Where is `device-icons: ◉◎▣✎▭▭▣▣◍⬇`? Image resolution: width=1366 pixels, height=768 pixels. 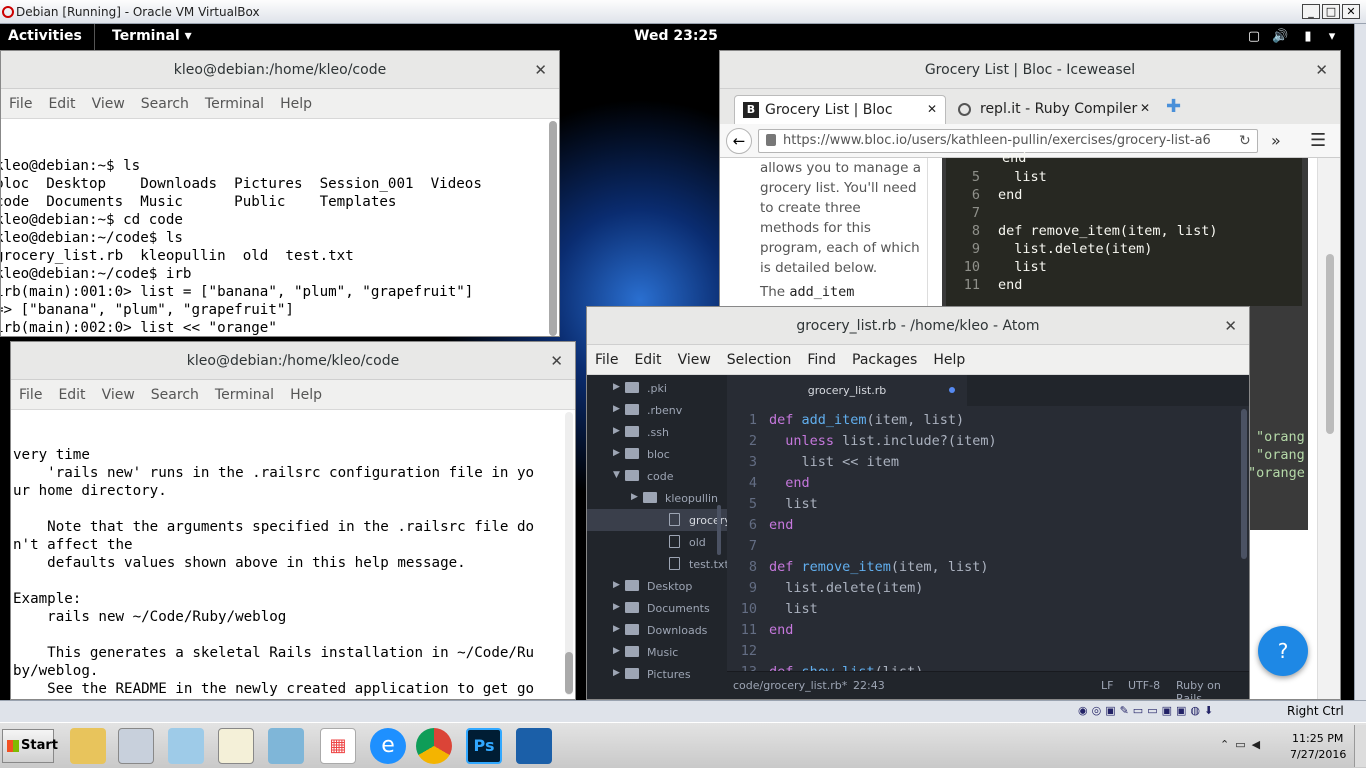
device-icons: ◉◎▣✎▭▭▣▣◍⬇ is located at coordinates (1147, 710).